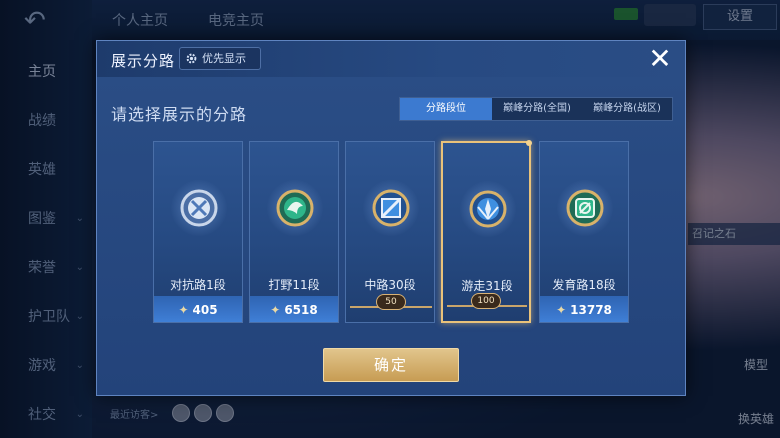 This screenshot has width=780, height=438. Describe the element at coordinates (391, 208) in the screenshot. I see `mid-lane-icon` at that location.